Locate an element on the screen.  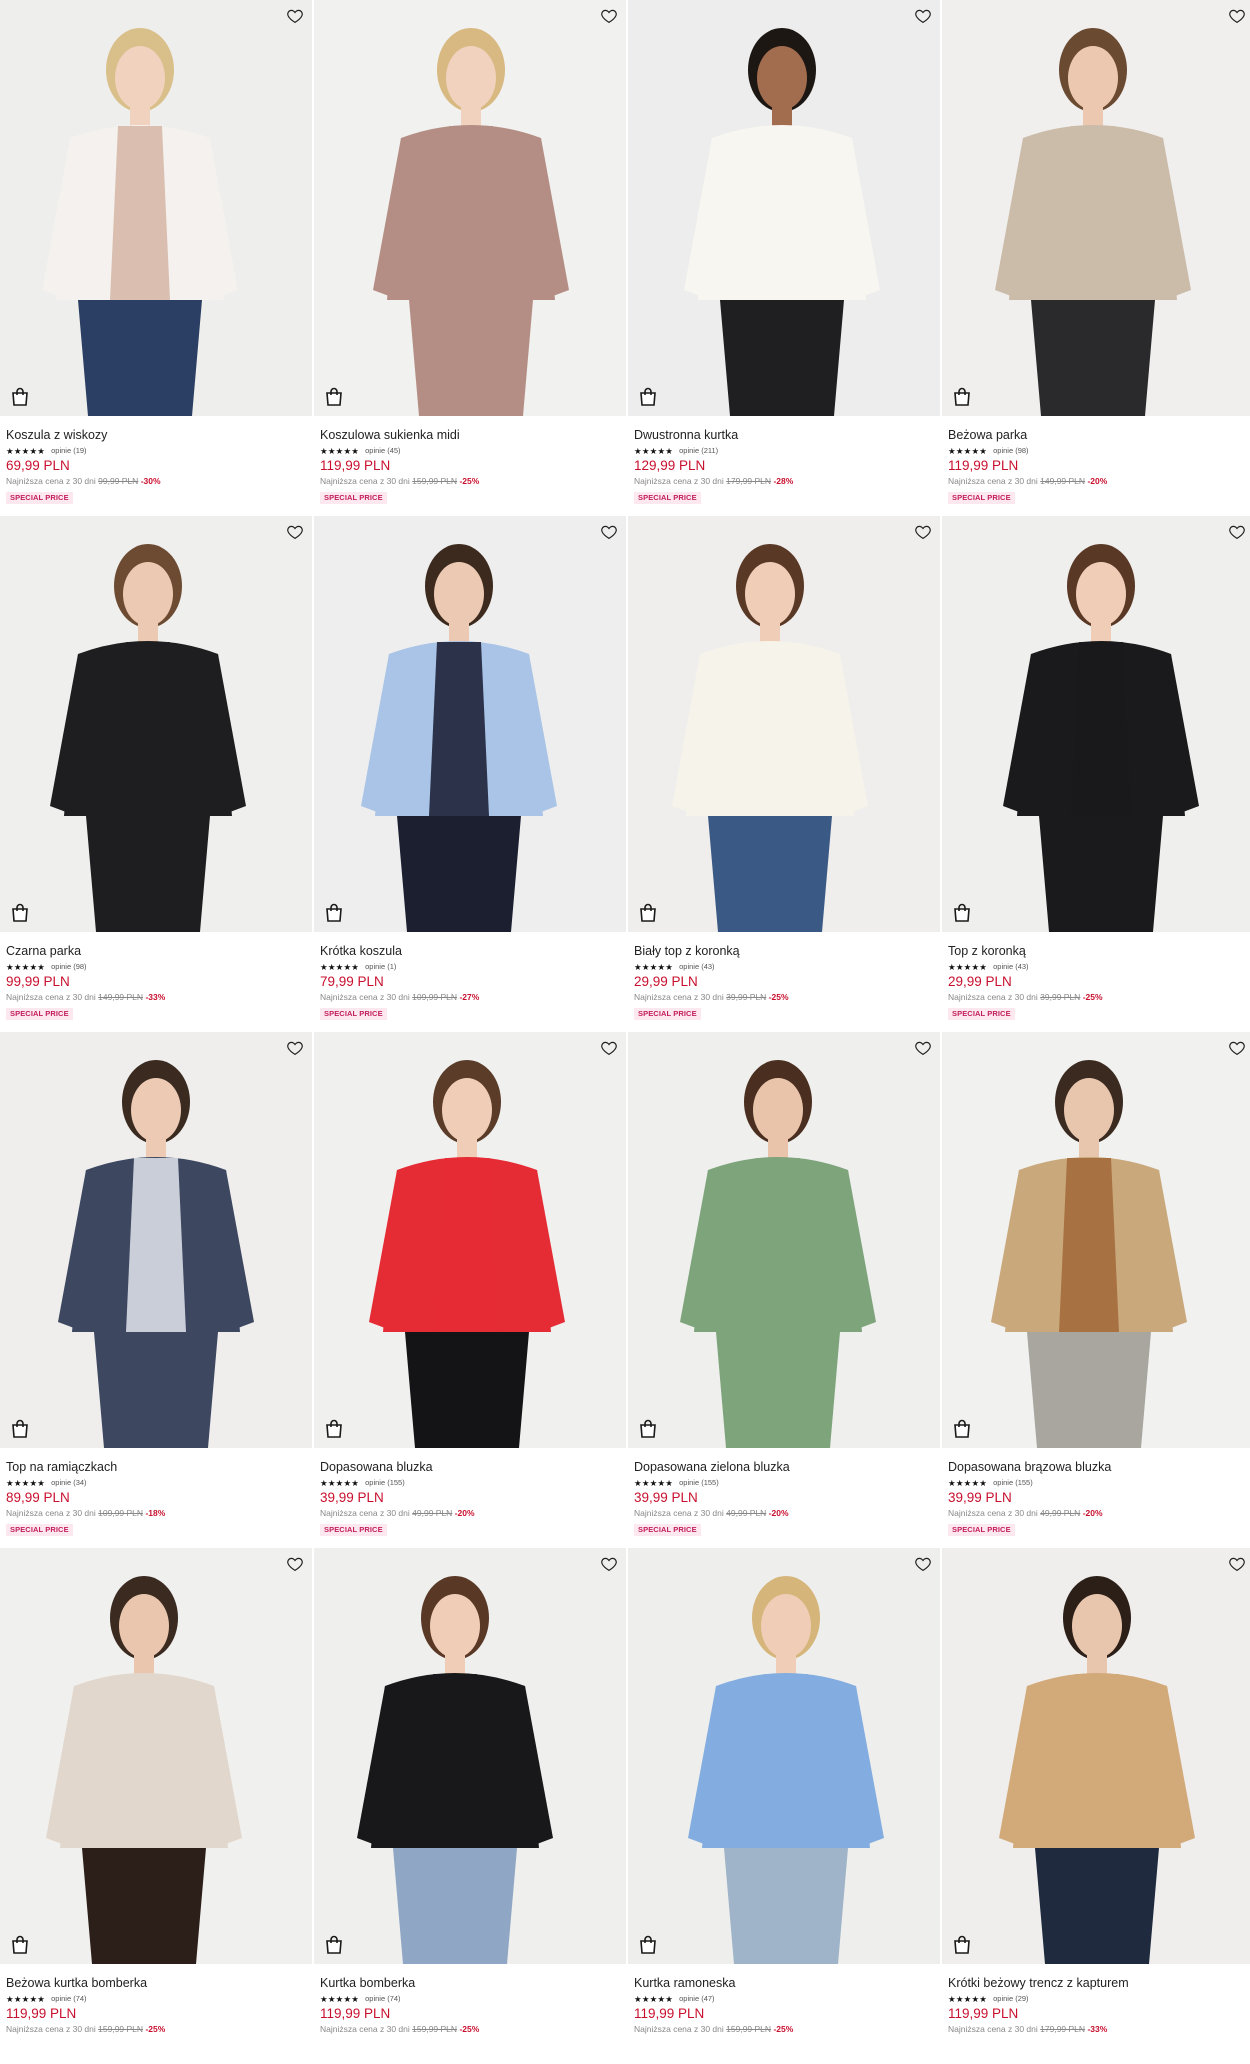
product-name: Beżowa kurtka bomberka is located at coordinates (156, 1983).